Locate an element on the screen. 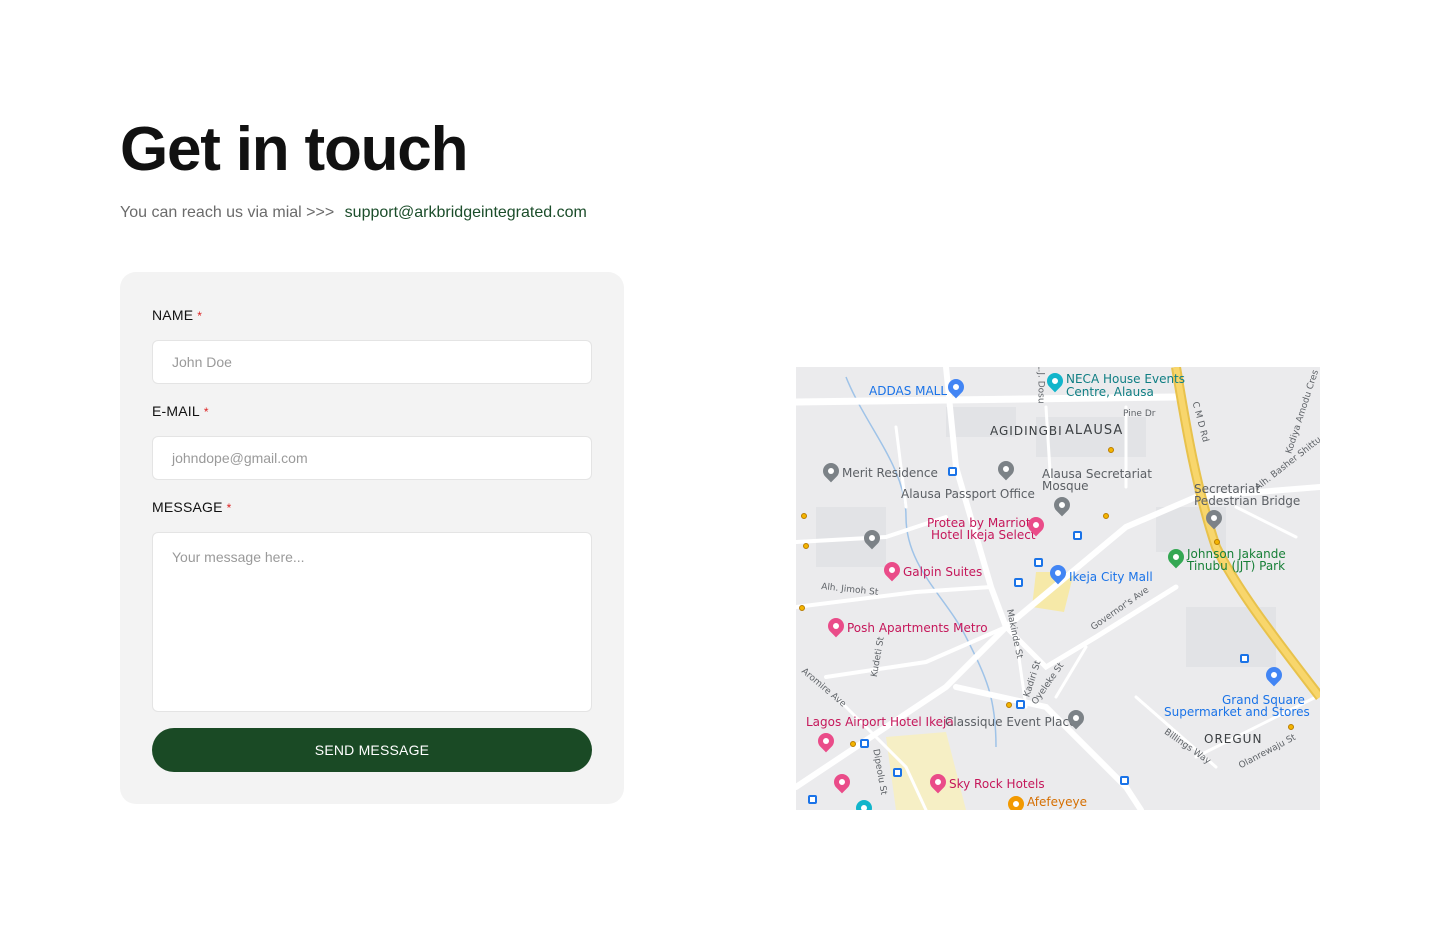  area-label: ALAUSA is located at coordinates (1094, 430).